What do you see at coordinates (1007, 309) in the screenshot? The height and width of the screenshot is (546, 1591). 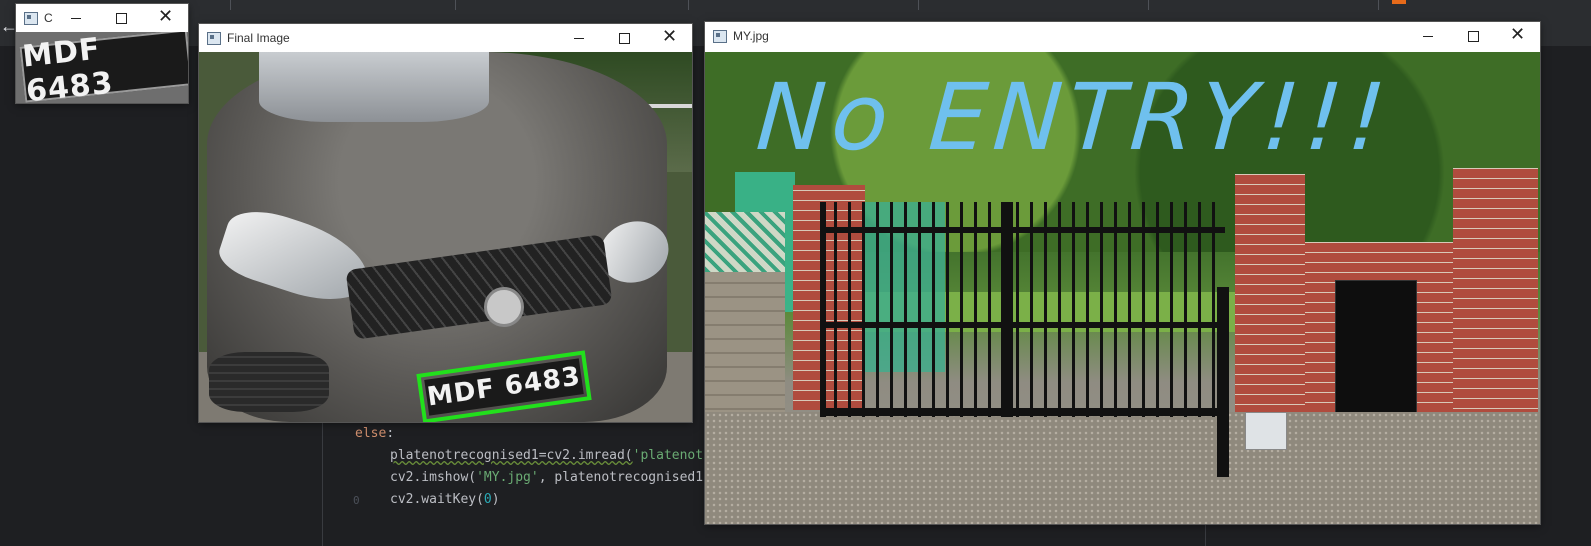 I see `gate-post-middle` at bounding box center [1007, 309].